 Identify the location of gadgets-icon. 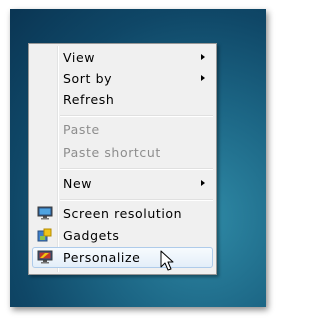
(44, 235).